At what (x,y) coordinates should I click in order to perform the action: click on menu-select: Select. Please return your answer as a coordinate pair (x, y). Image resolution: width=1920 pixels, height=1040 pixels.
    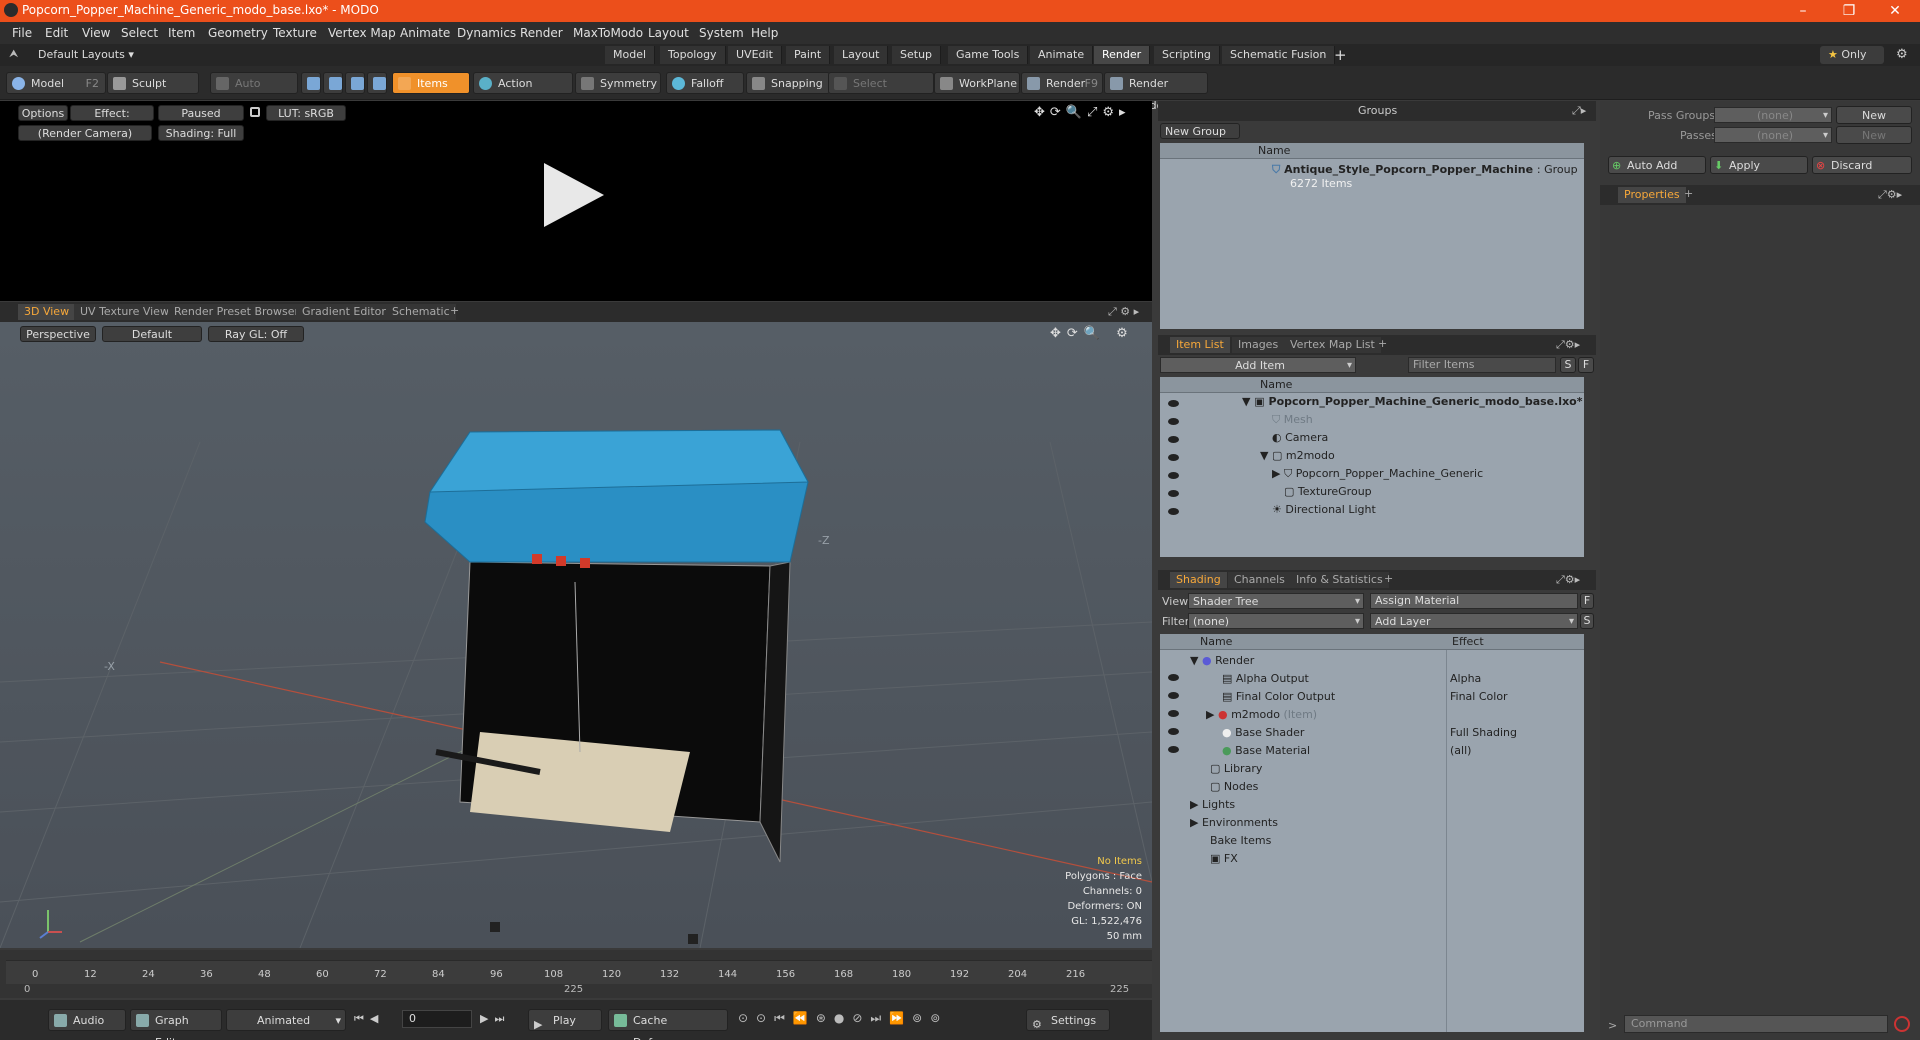
    Looking at the image, I should click on (139, 33).